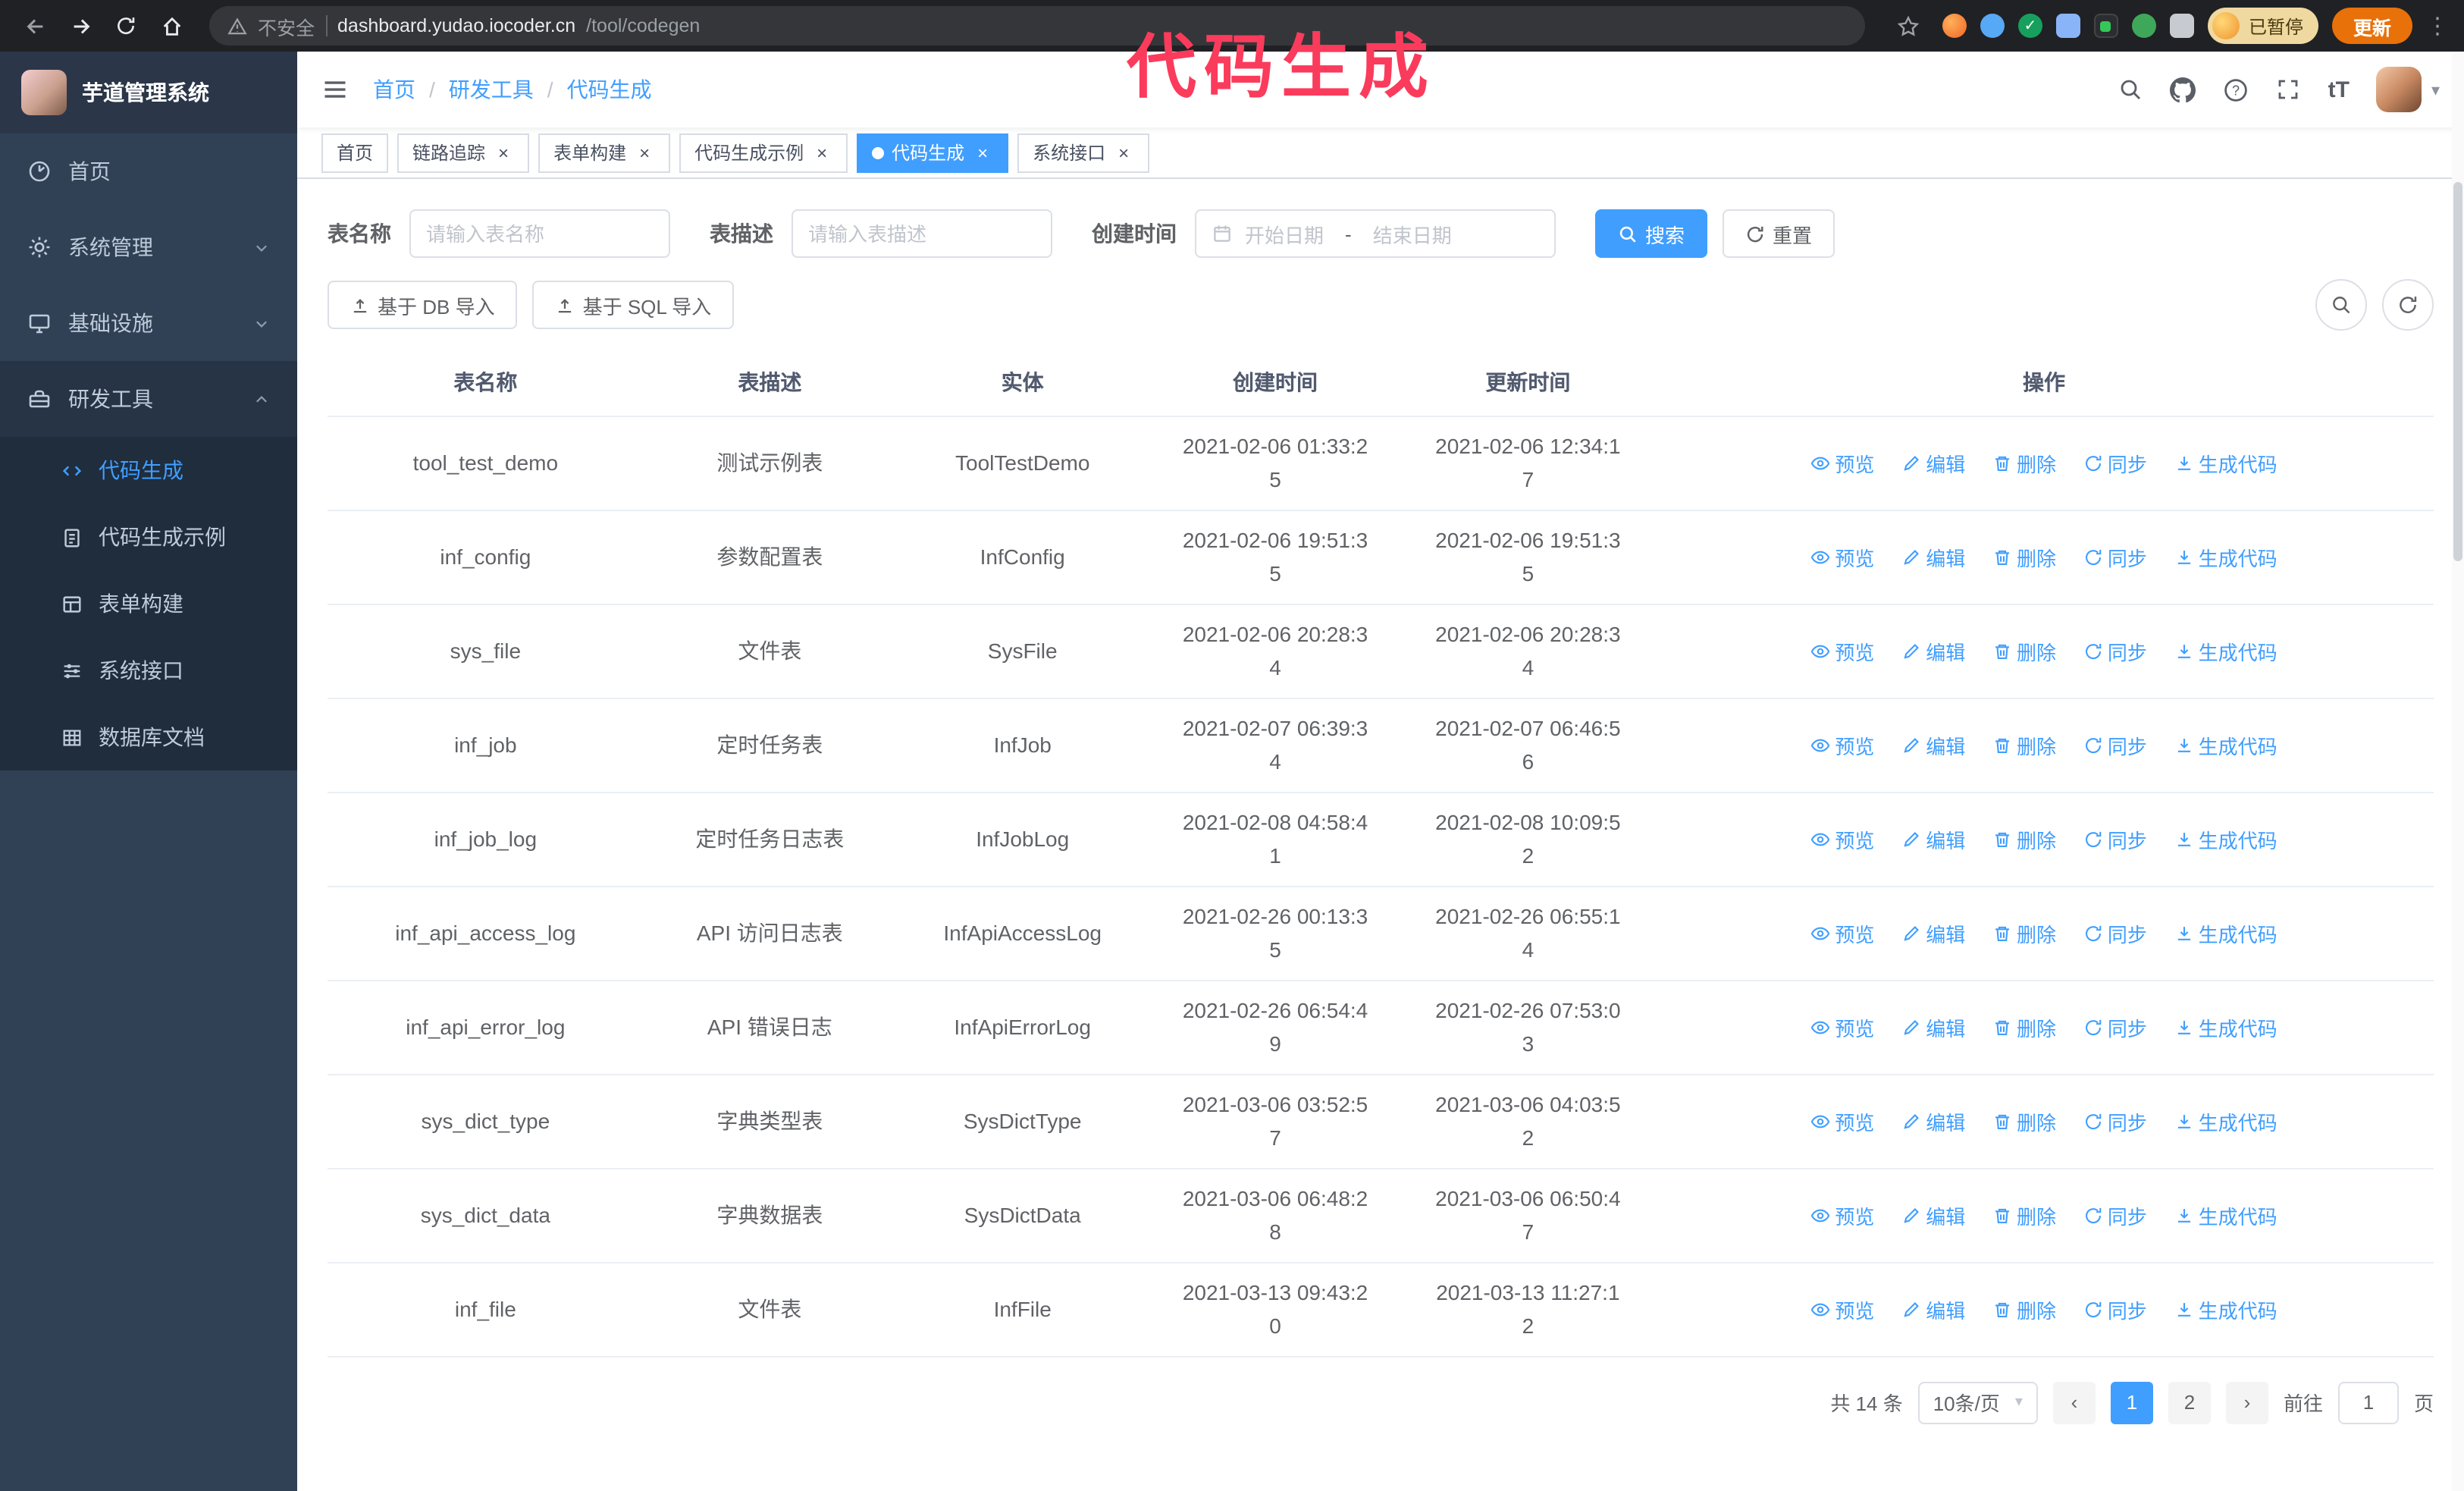 This screenshot has width=2464, height=1491. What do you see at coordinates (355, 152) in the screenshot?
I see `tab-home: 首页` at bounding box center [355, 152].